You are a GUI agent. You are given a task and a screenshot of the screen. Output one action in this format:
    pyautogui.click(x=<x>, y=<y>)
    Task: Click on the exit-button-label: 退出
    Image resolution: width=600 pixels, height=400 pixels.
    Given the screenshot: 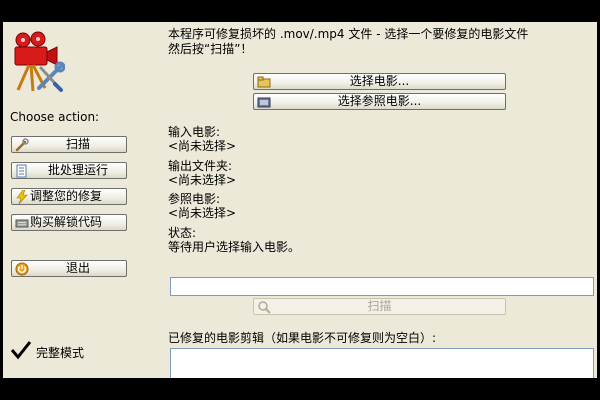 What is the action you would take?
    pyautogui.click(x=77, y=268)
    